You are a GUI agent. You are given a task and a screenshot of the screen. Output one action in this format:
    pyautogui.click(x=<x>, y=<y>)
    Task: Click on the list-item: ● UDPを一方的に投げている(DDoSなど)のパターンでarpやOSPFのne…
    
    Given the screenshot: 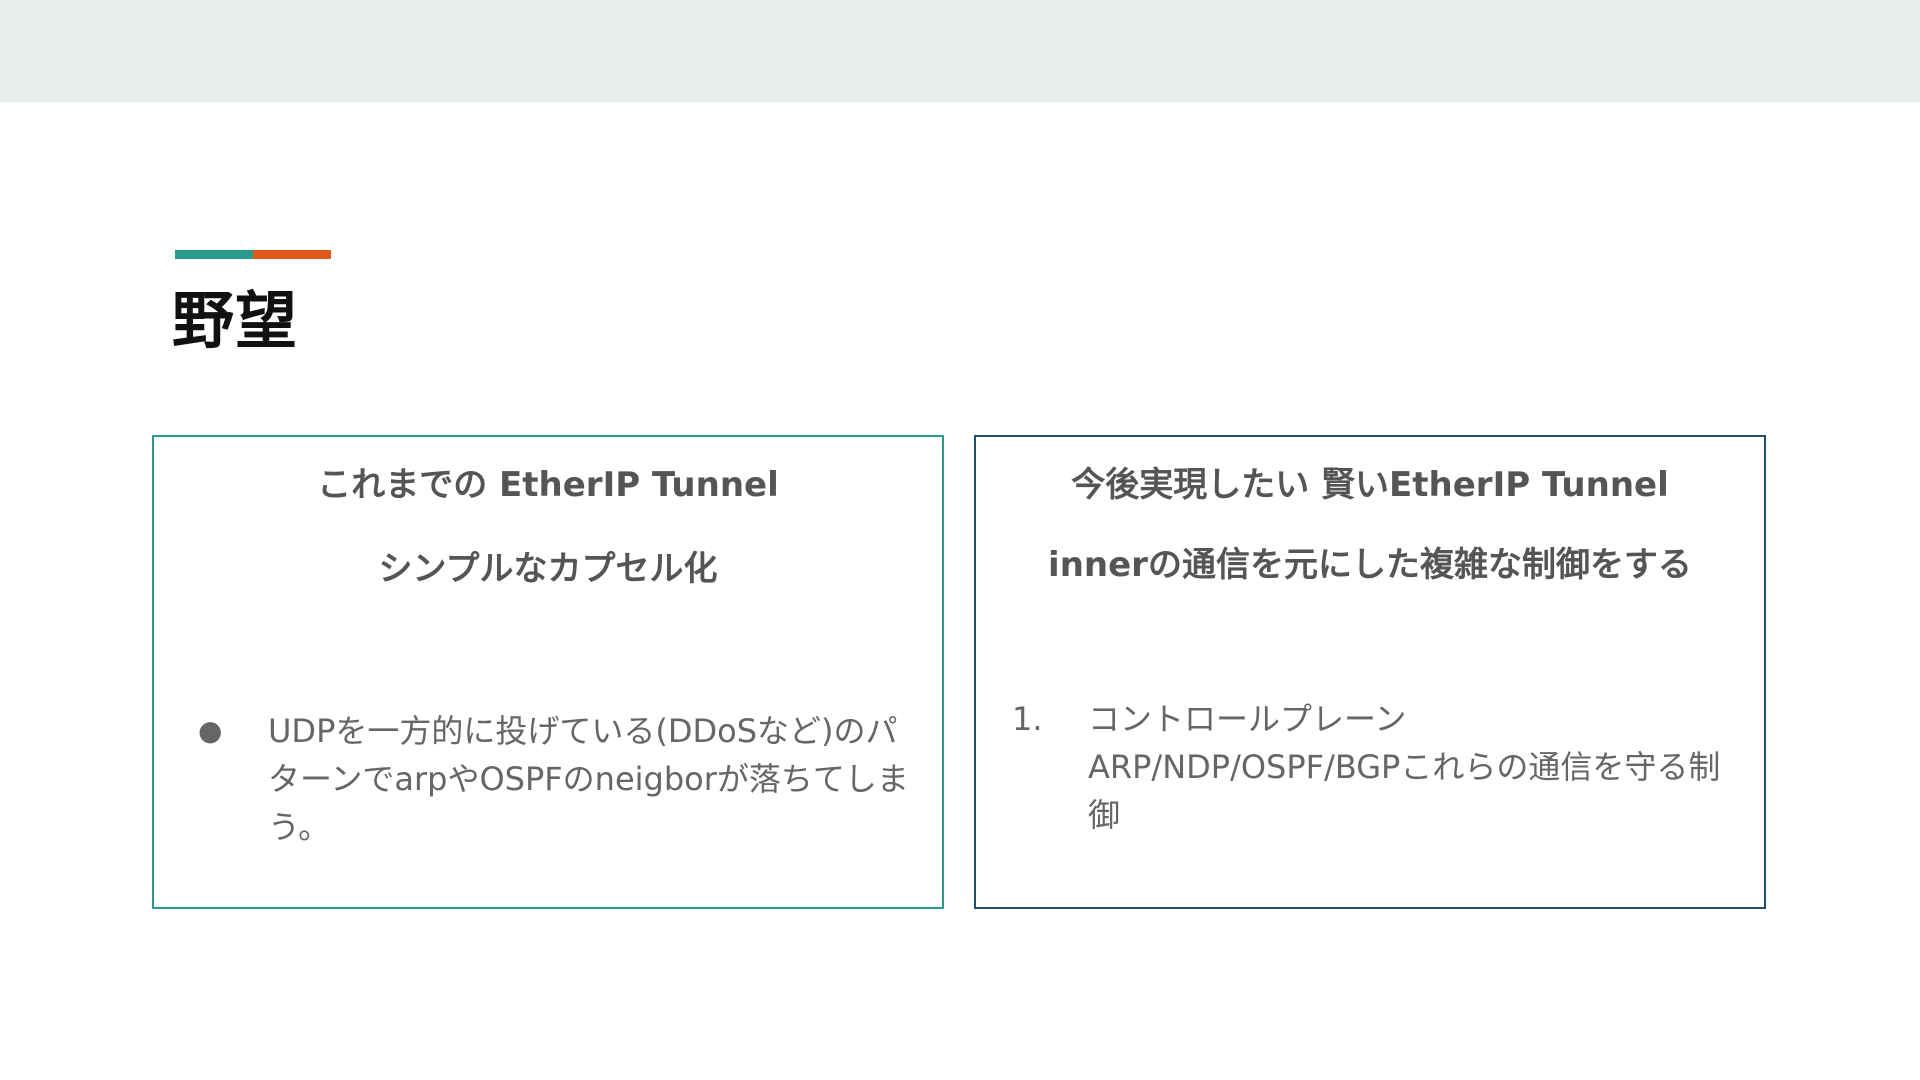 What is the action you would take?
    pyautogui.click(x=563, y=779)
    